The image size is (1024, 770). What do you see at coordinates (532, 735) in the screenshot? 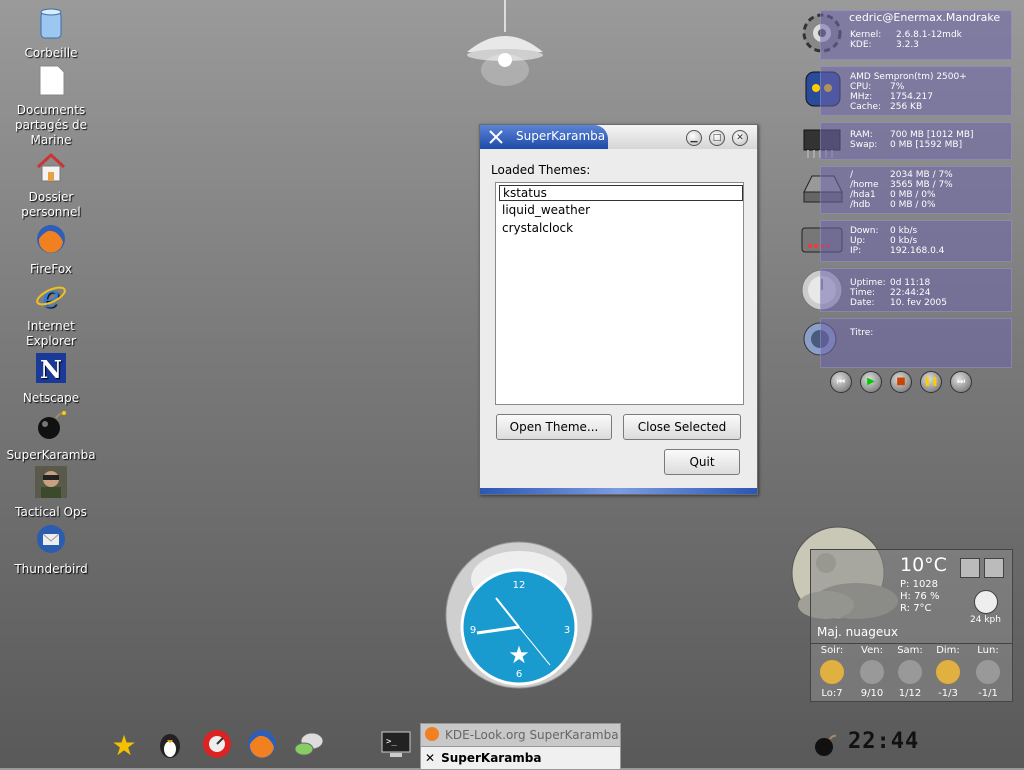
I see `taskbar-item-label: KDE-Look.org SuperKaramba` at bounding box center [532, 735].